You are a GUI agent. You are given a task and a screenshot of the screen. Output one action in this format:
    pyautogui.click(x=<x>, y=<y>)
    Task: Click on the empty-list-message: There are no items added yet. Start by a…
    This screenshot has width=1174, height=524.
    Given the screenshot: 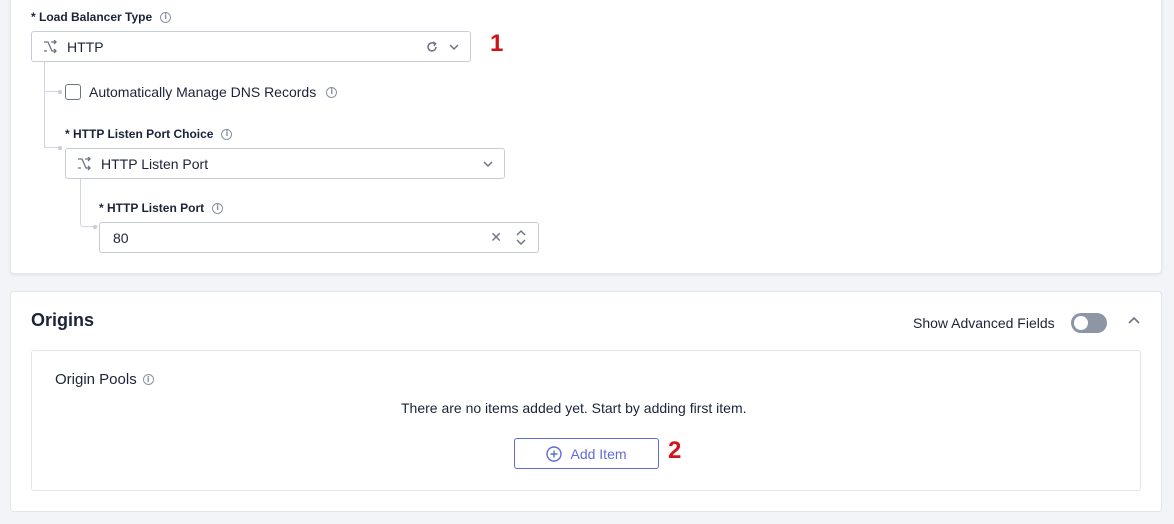 What is the action you would take?
    pyautogui.click(x=574, y=408)
    